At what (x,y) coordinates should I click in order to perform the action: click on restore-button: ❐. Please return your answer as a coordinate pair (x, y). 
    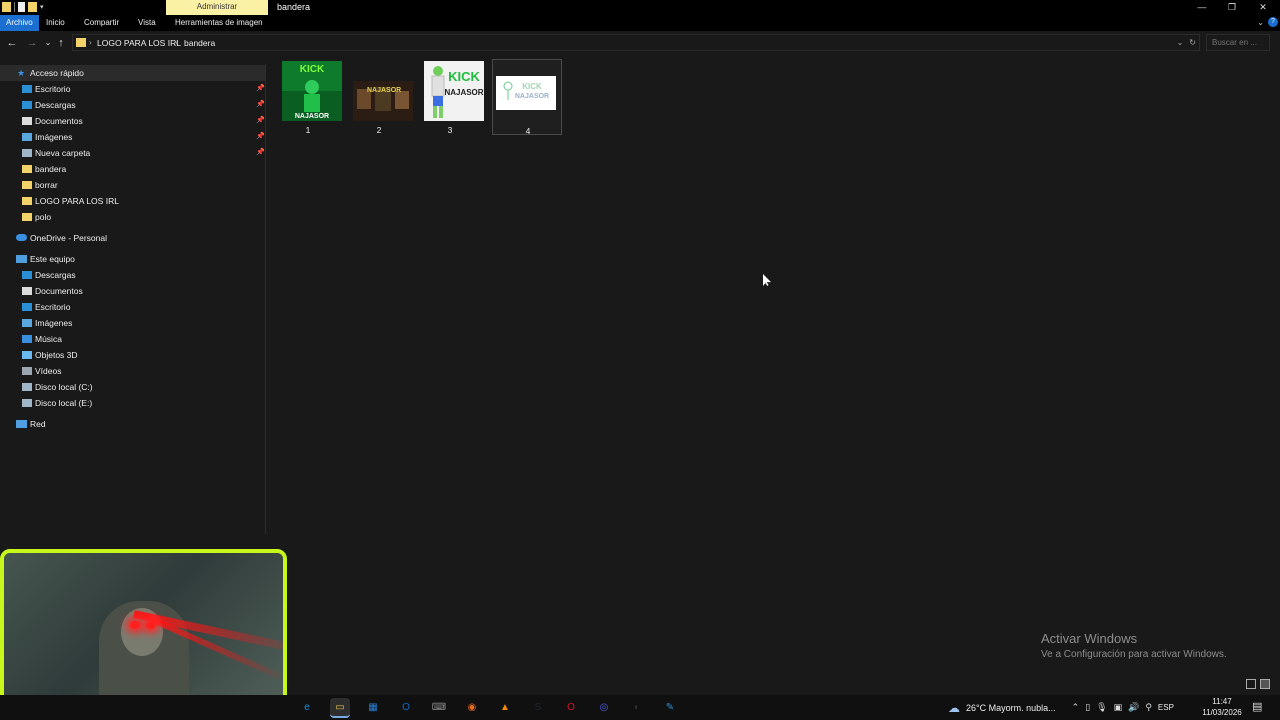
    Looking at the image, I should click on (1232, 7).